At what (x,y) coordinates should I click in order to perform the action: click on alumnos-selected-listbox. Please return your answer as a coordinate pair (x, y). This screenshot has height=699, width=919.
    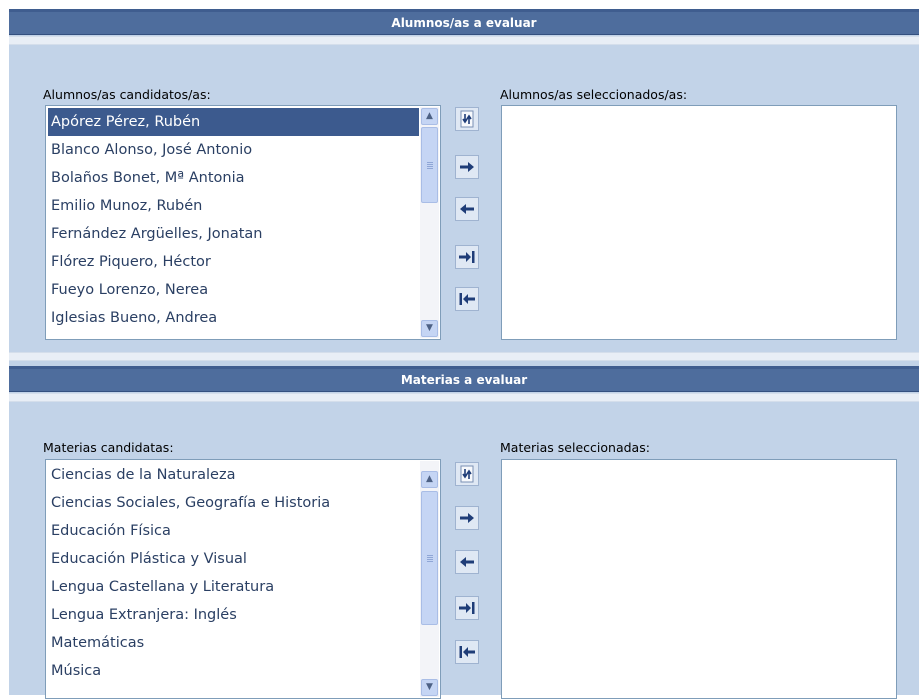
    Looking at the image, I should click on (699, 222).